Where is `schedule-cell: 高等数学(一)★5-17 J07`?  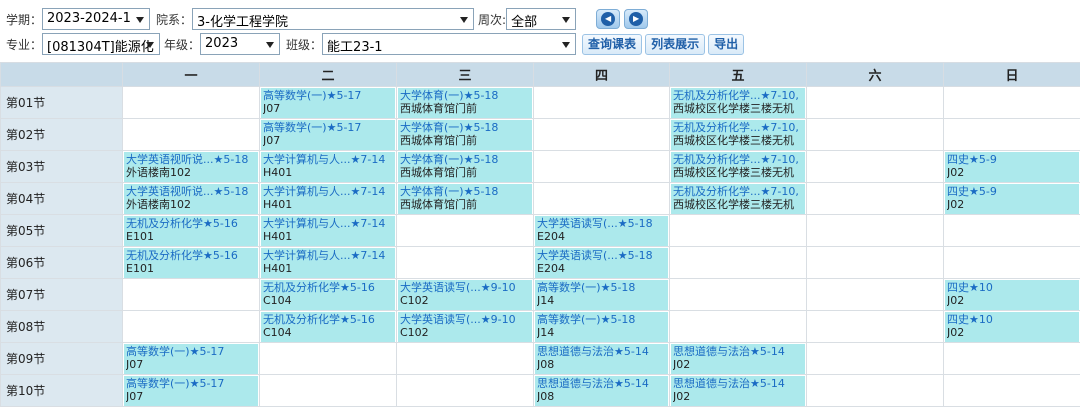
schedule-cell: 高等数学(一)★5-17 J07 is located at coordinates (191, 358).